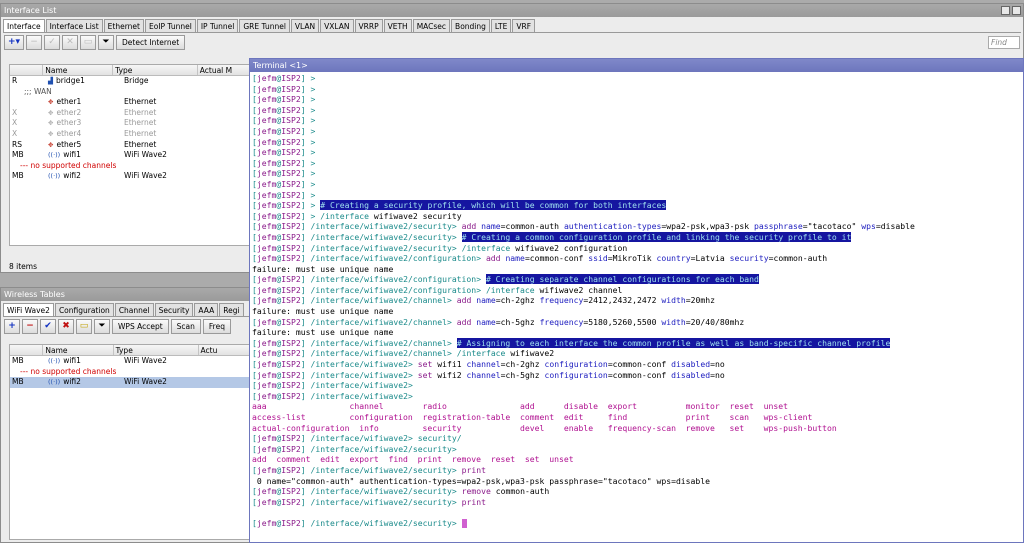 The image size is (1024, 543). What do you see at coordinates (52, 42) in the screenshot?
I see `enable-icon: ✓` at bounding box center [52, 42].